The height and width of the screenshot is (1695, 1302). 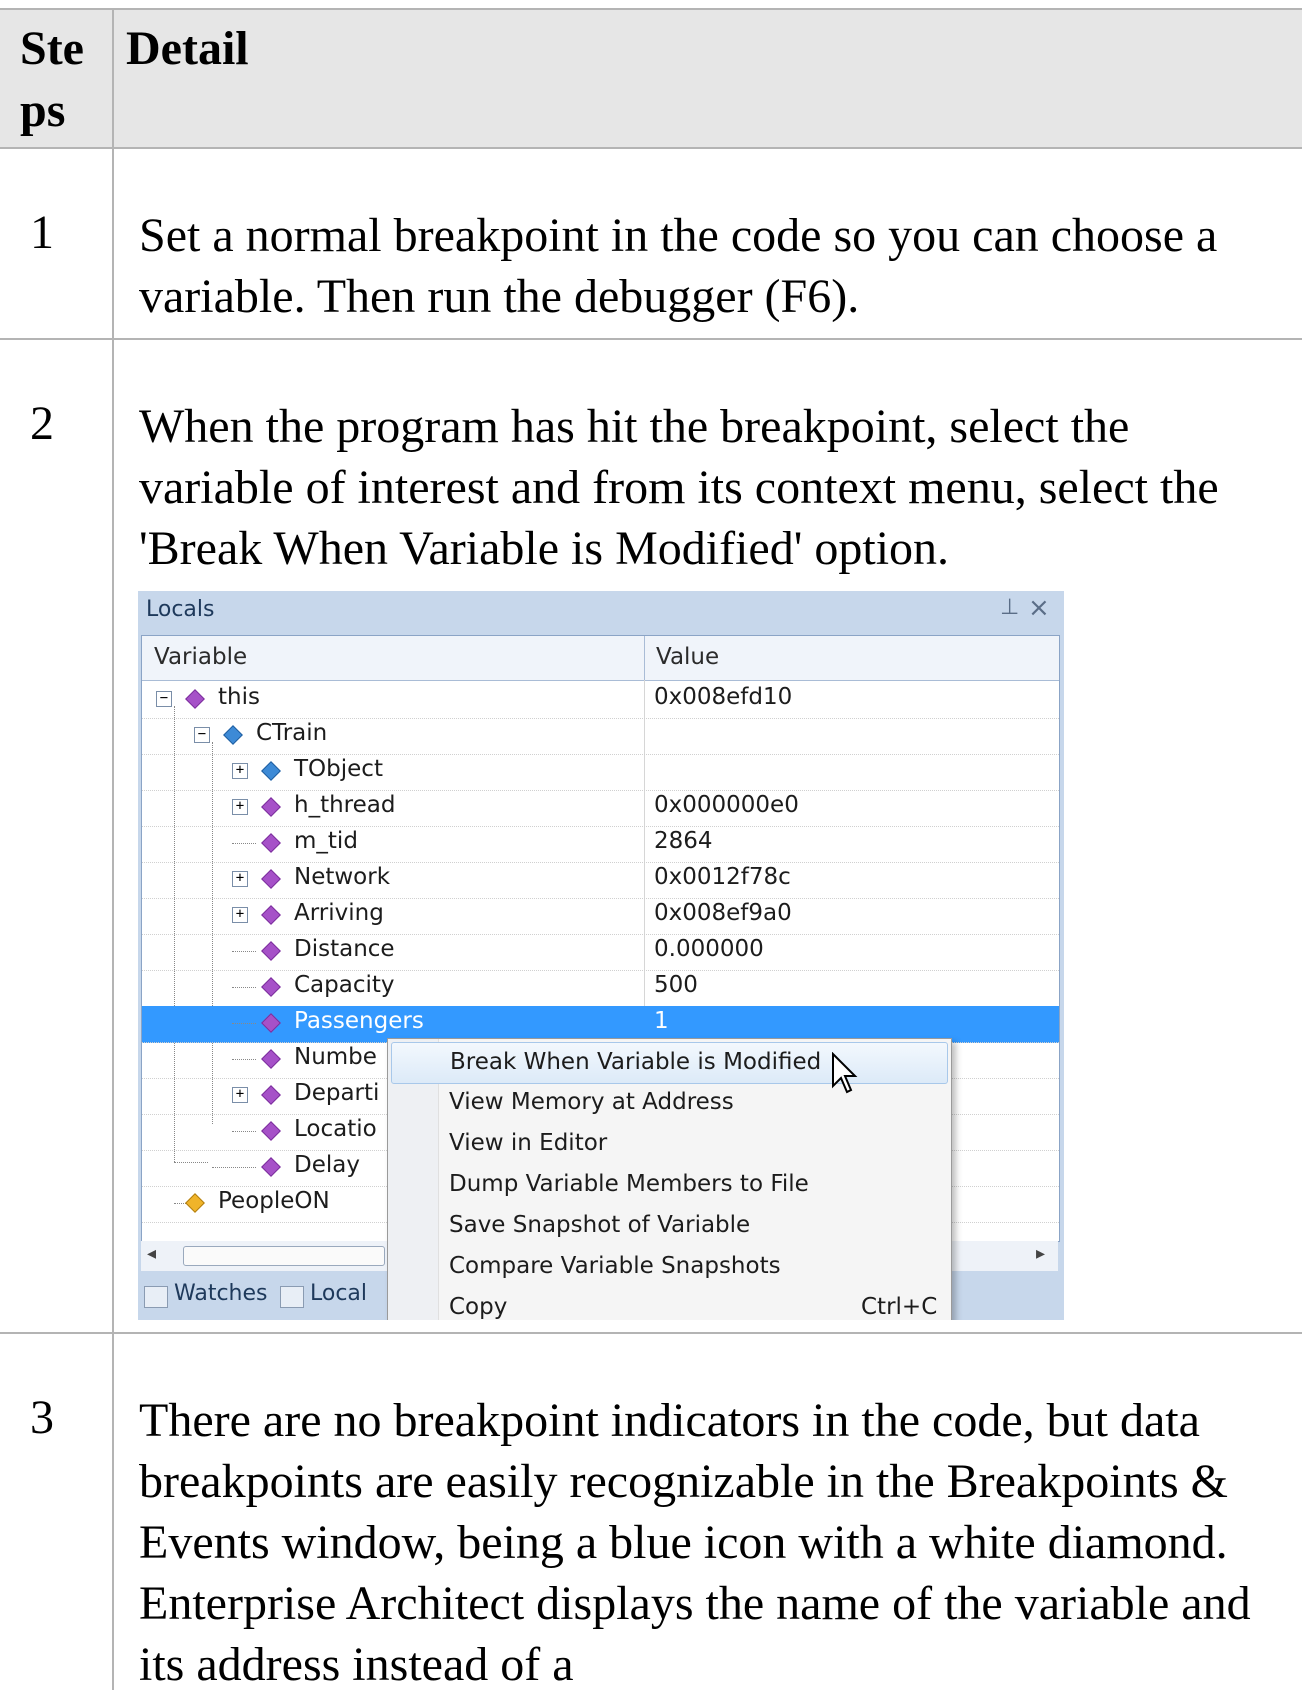 What do you see at coordinates (359, 1021) in the screenshot?
I see `variable-name: Passengers` at bounding box center [359, 1021].